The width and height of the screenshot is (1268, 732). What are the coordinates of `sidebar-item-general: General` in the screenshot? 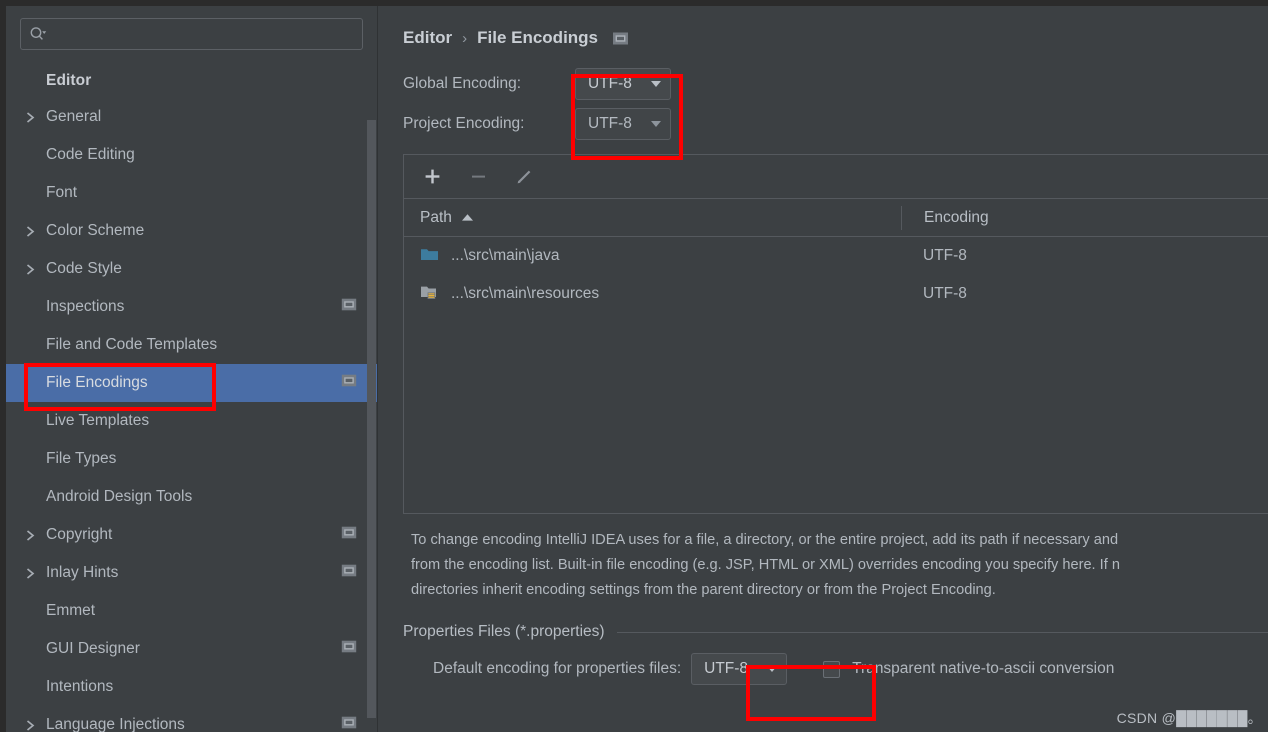 It's located at (191, 117).